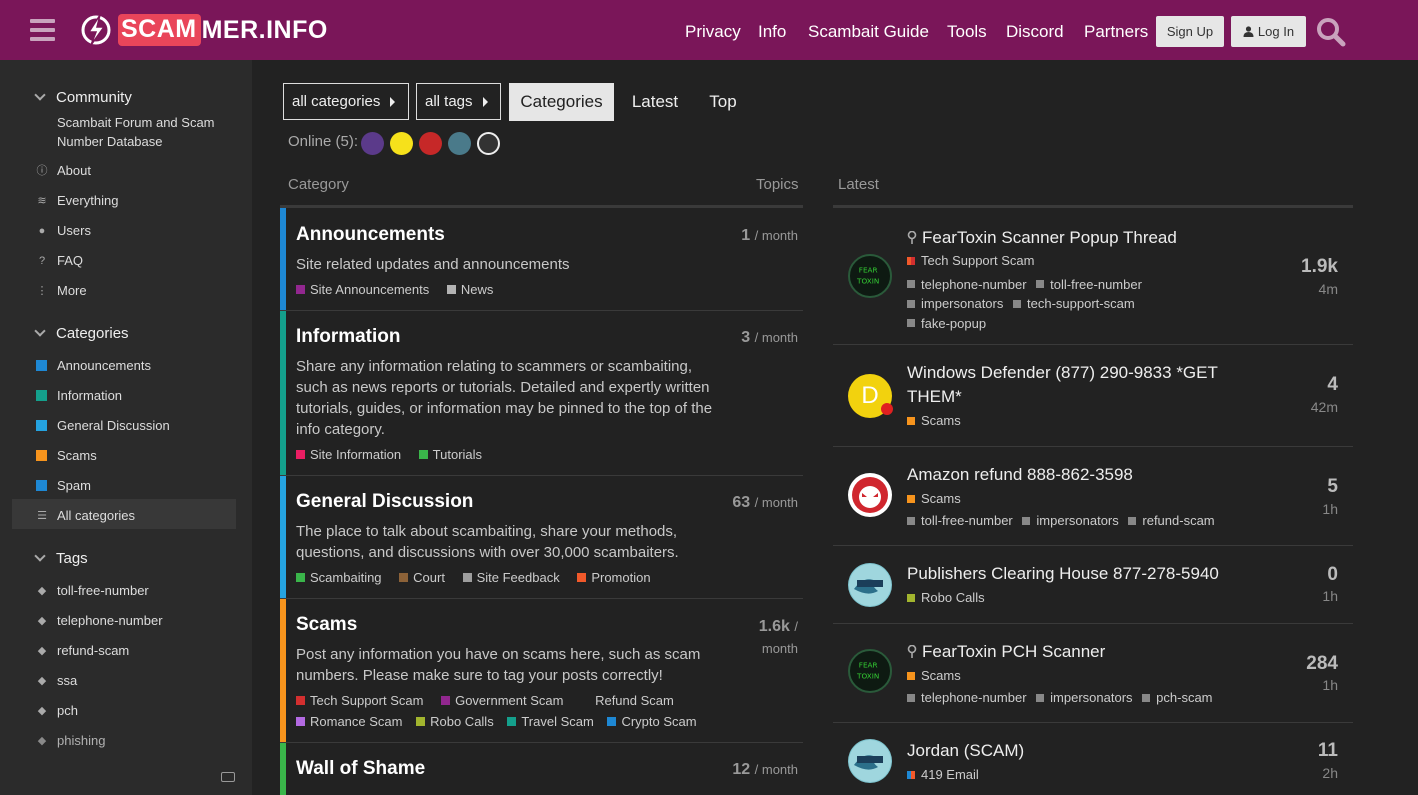  I want to click on category-name: Announcements, so click(370, 235).